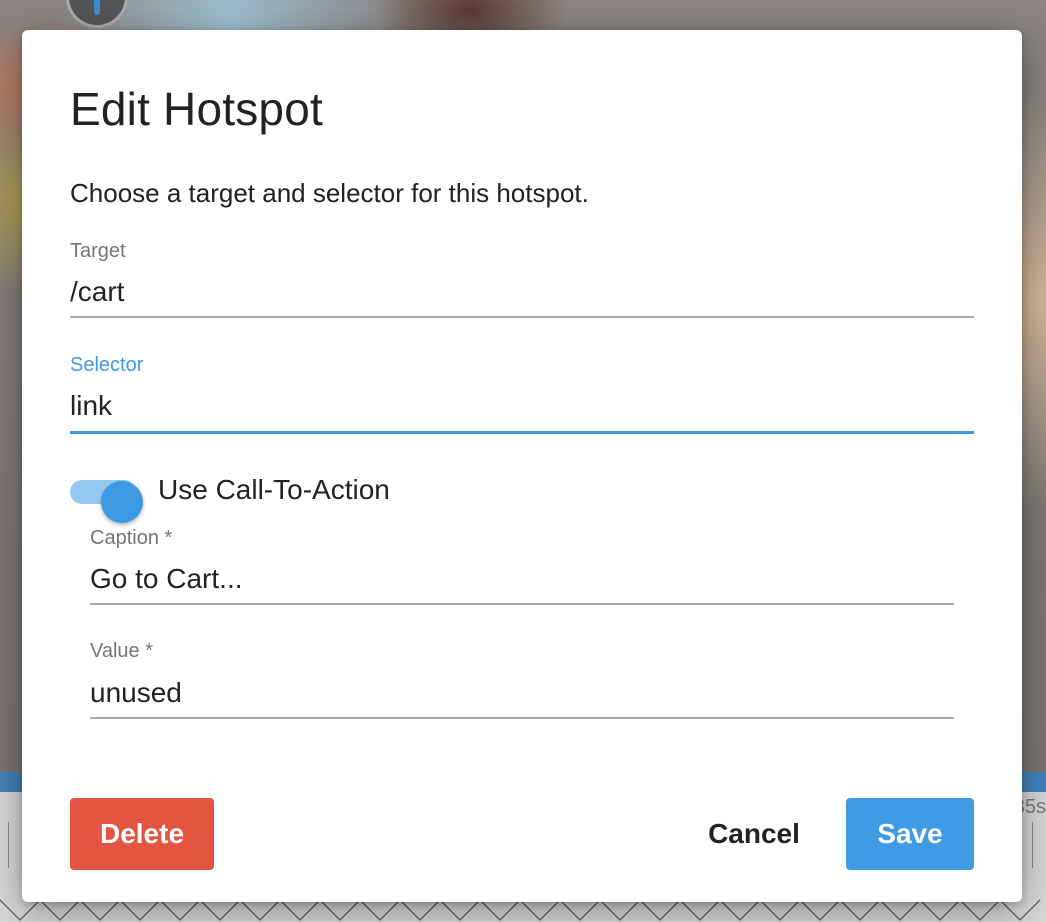 The image size is (1046, 922). What do you see at coordinates (754, 834) in the screenshot?
I see `cancel-button: Cancel` at bounding box center [754, 834].